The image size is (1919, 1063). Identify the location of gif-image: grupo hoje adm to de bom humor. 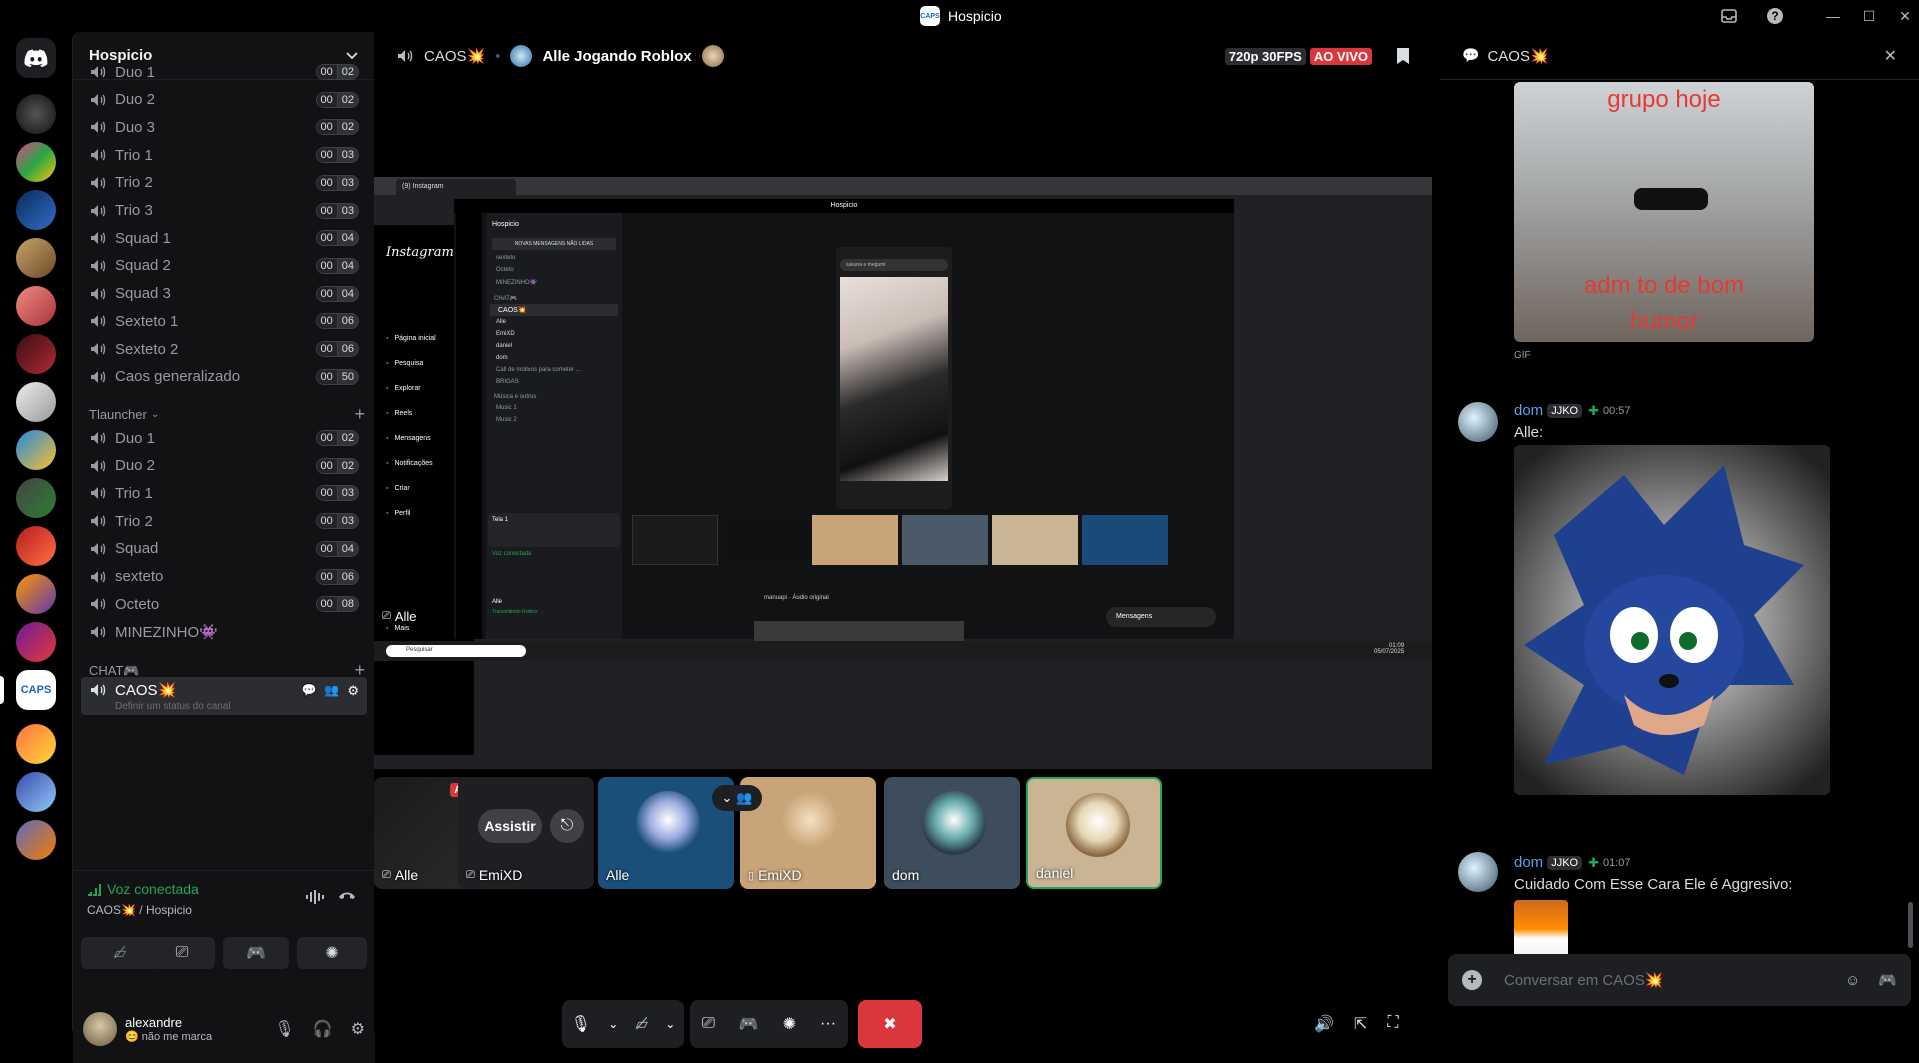
(1664, 212).